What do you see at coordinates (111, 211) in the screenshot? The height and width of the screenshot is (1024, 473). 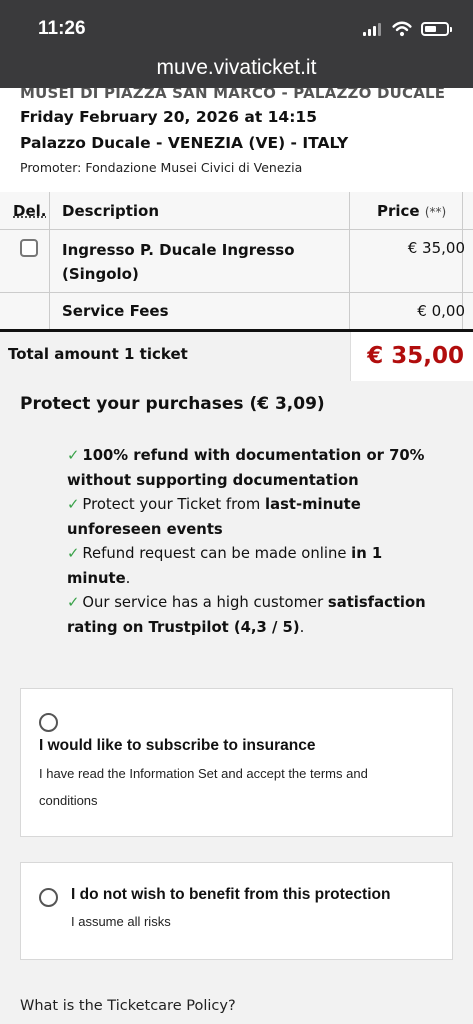 I see `description-column-header: Description` at bounding box center [111, 211].